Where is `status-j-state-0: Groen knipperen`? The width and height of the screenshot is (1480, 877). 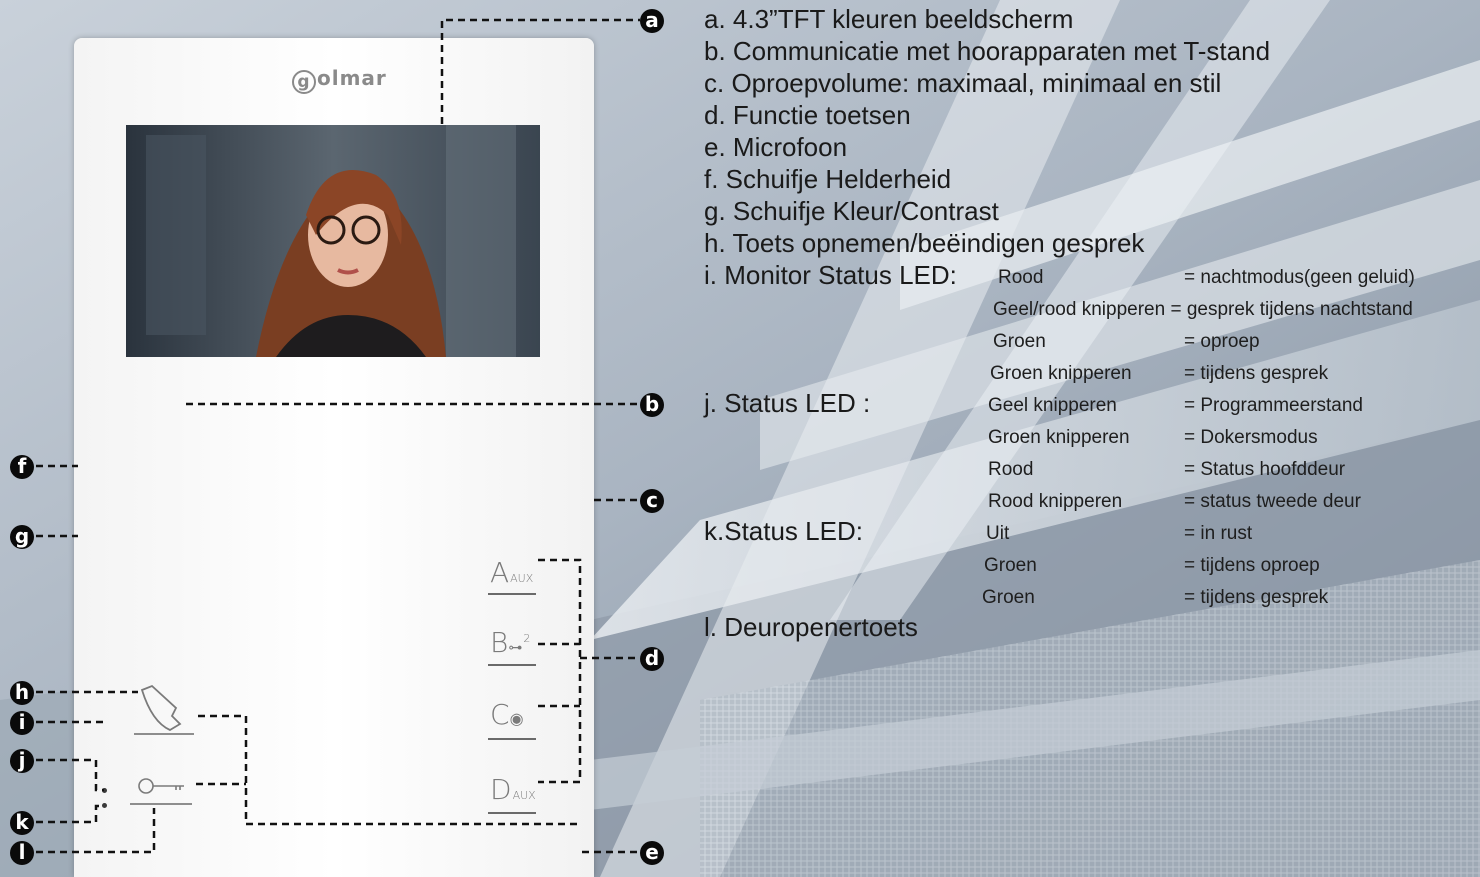
status-j-state-0: Groen knipperen is located at coordinates (1061, 373).